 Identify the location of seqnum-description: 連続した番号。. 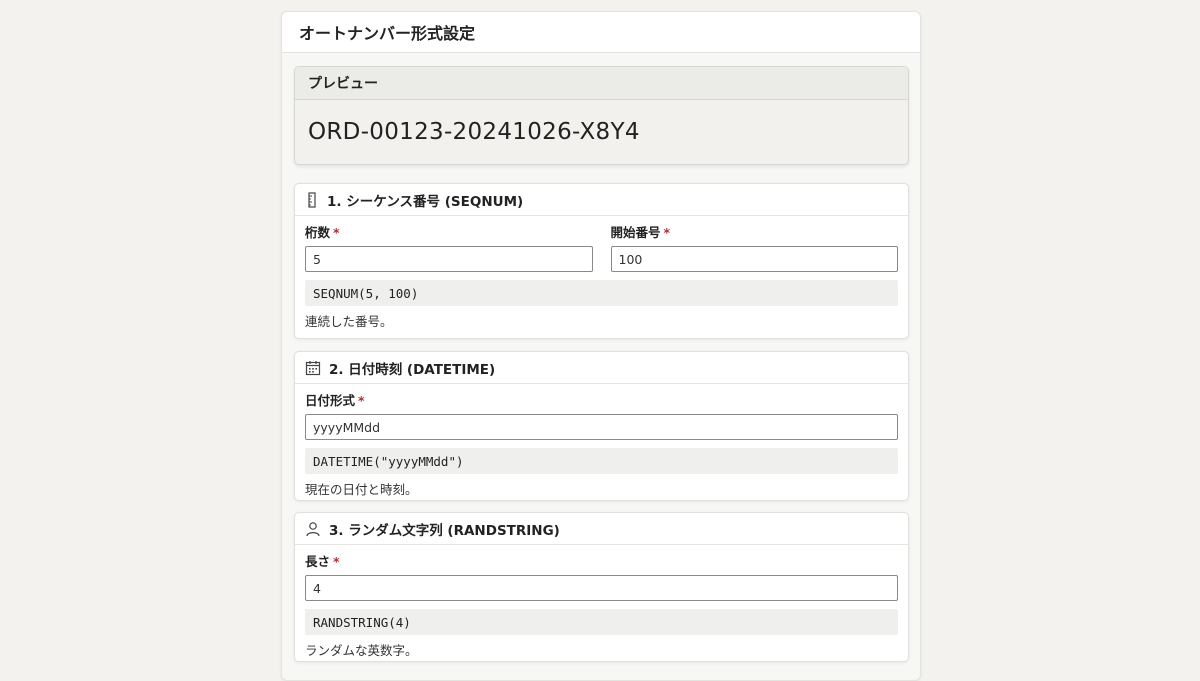
(349, 321).